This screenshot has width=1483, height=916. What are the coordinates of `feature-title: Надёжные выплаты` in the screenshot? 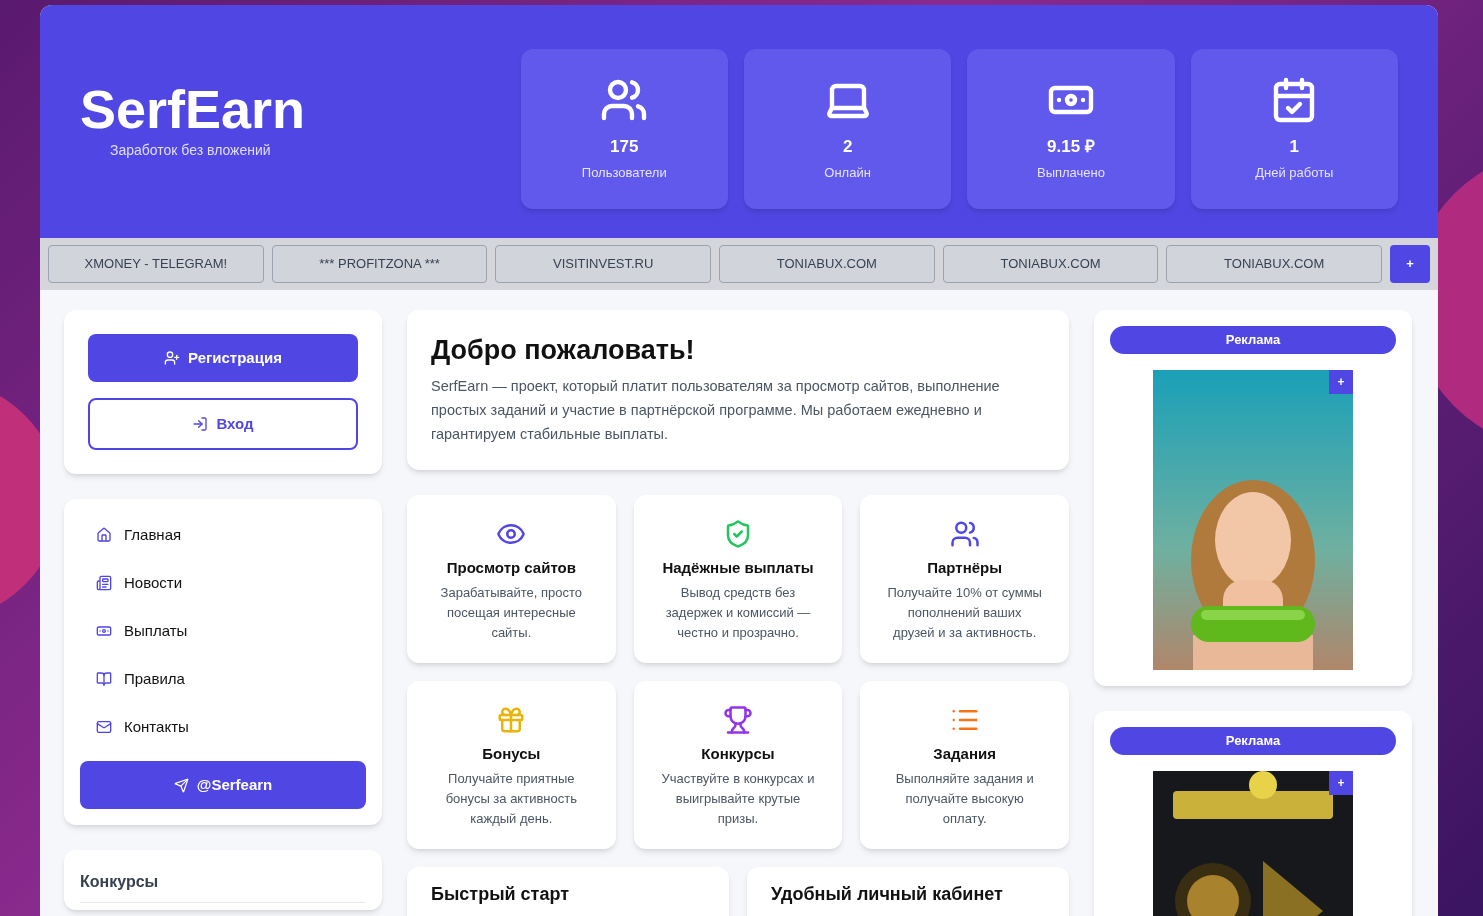 It's located at (738, 567).